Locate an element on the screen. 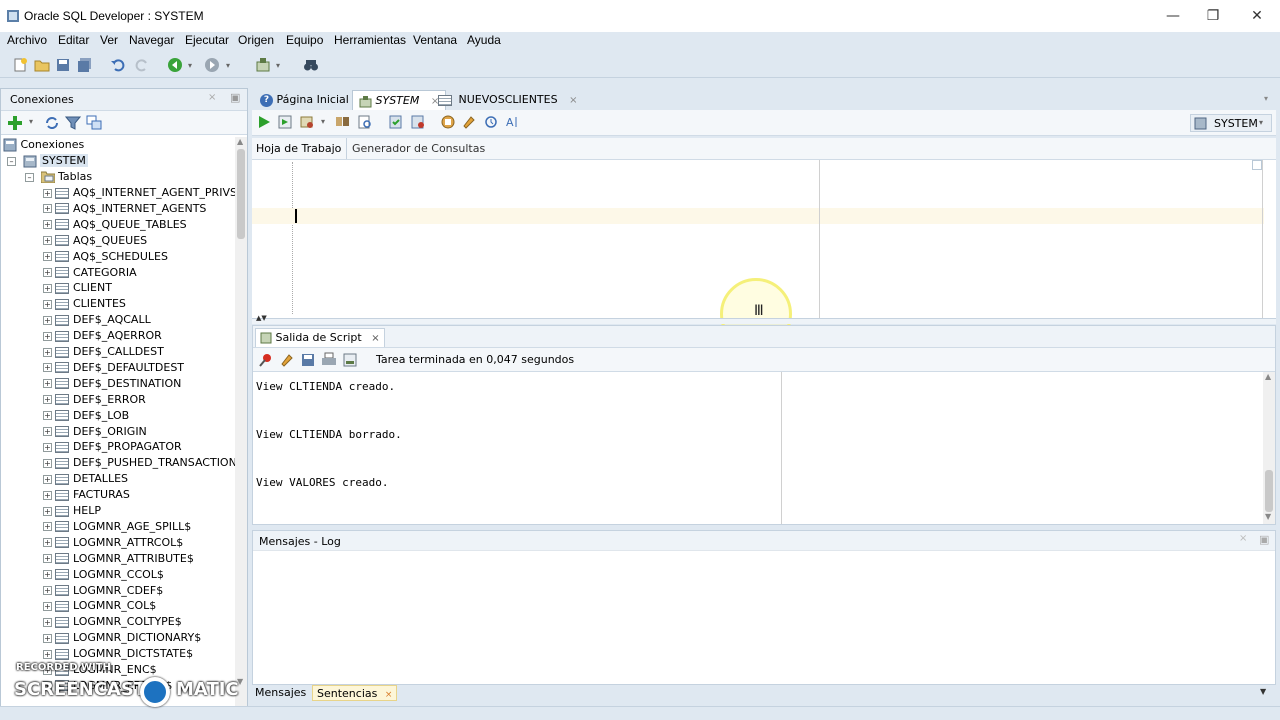  table-row: + DEF$_CALLDEST is located at coordinates (103, 352).